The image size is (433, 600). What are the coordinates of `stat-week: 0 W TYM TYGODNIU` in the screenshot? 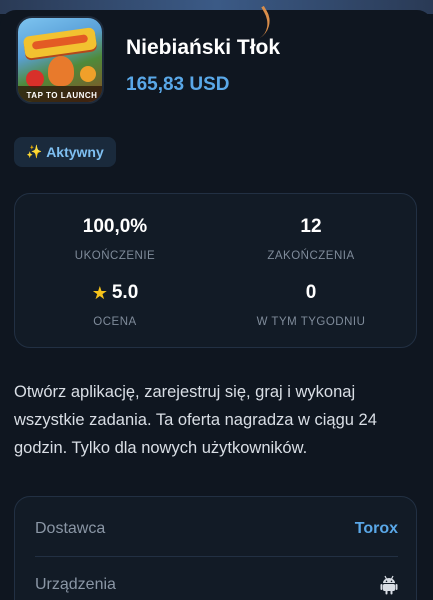 It's located at (311, 305).